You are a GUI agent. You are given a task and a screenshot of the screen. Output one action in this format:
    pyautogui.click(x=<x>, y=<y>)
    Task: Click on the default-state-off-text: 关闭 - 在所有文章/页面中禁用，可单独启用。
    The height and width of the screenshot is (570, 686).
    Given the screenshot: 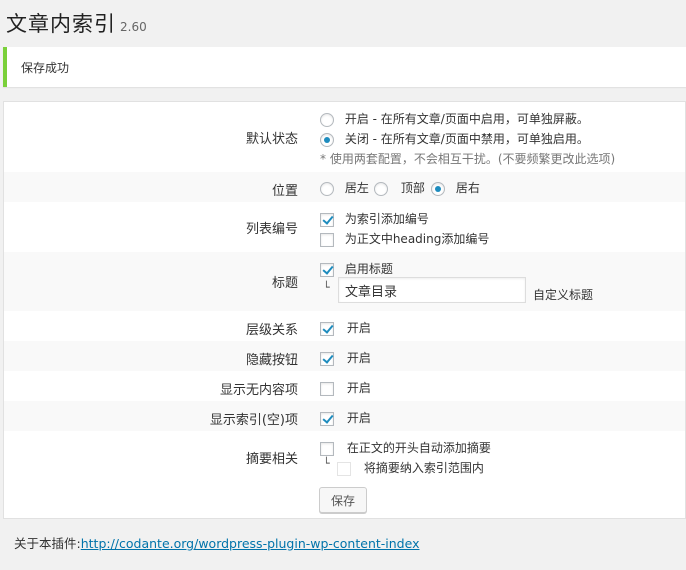 What is the action you would take?
    pyautogui.click(x=466, y=139)
    